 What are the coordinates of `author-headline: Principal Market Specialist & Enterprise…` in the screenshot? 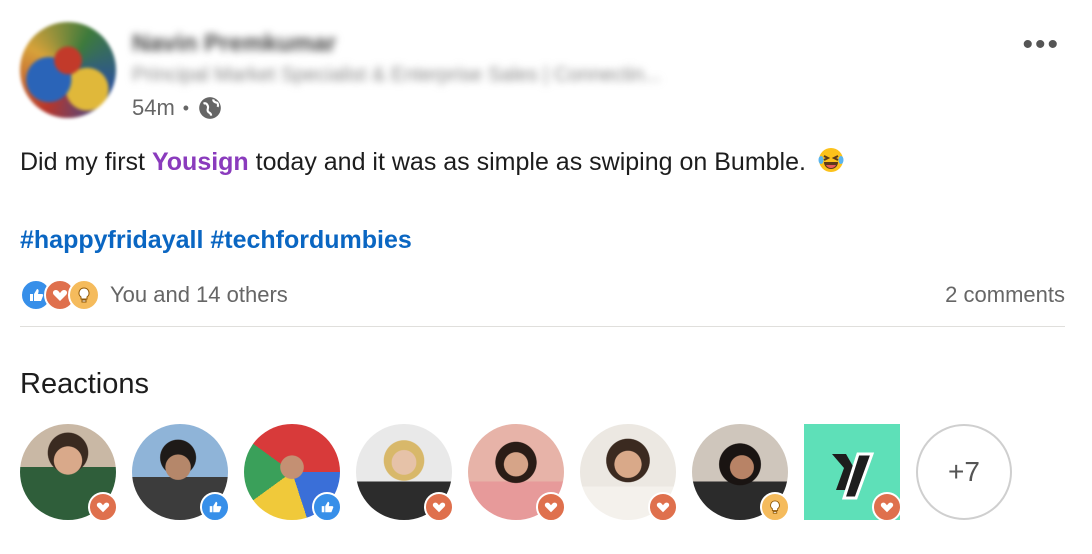 It's located at (396, 75).